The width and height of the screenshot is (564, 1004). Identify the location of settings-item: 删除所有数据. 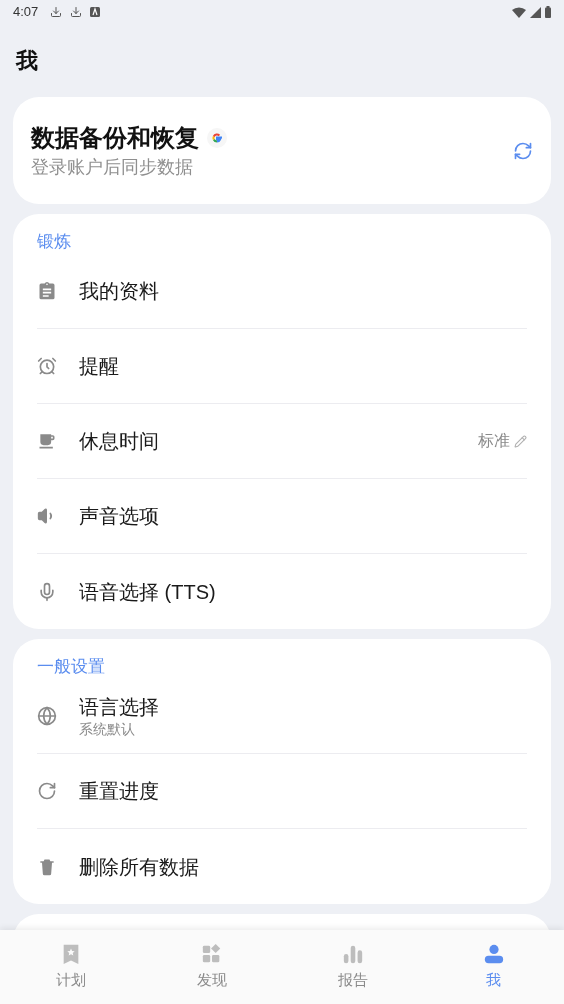
(282, 866).